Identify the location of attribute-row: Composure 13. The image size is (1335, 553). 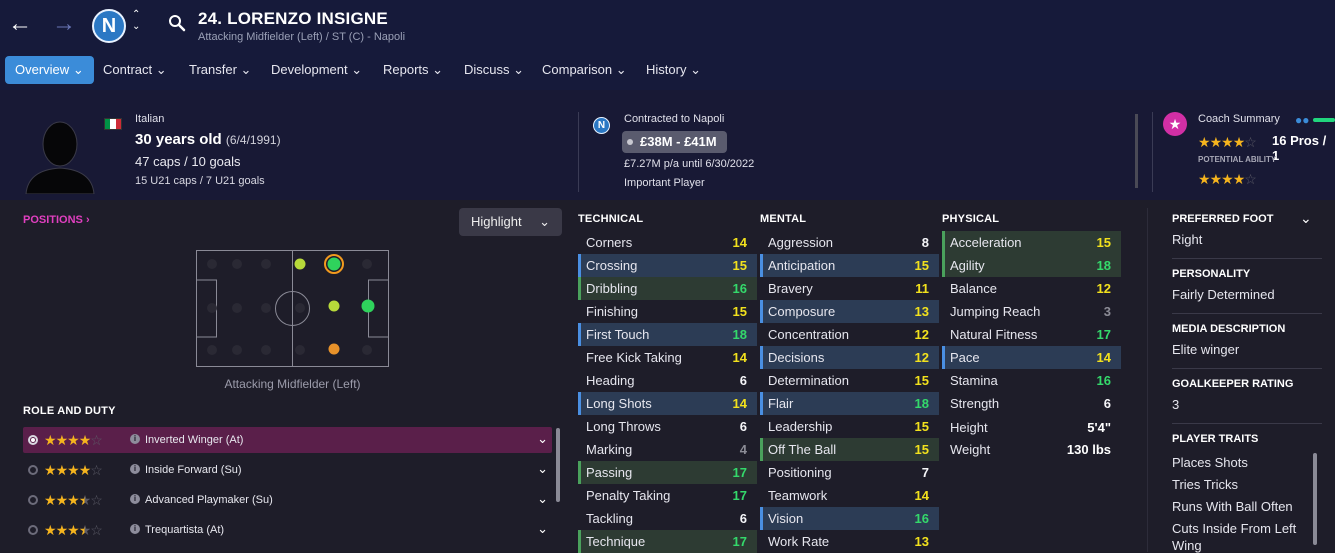
(849, 311).